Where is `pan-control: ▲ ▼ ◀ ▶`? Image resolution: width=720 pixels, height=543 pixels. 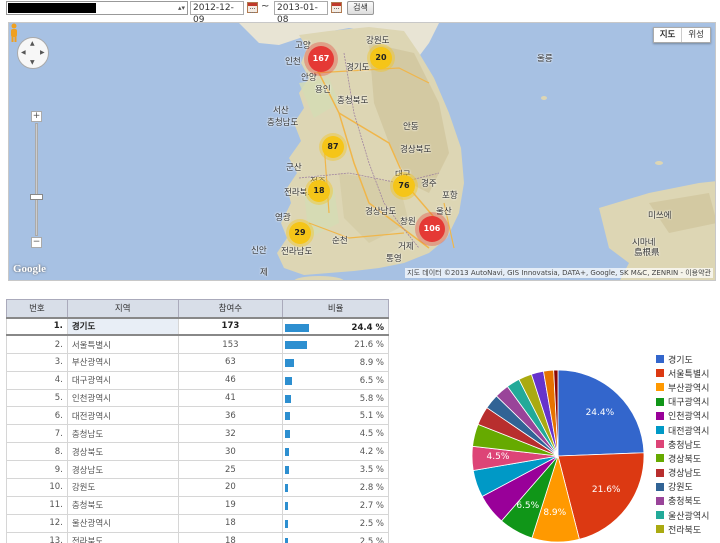
pan-control: ▲ ▼ ◀ ▶ is located at coordinates (33, 53).